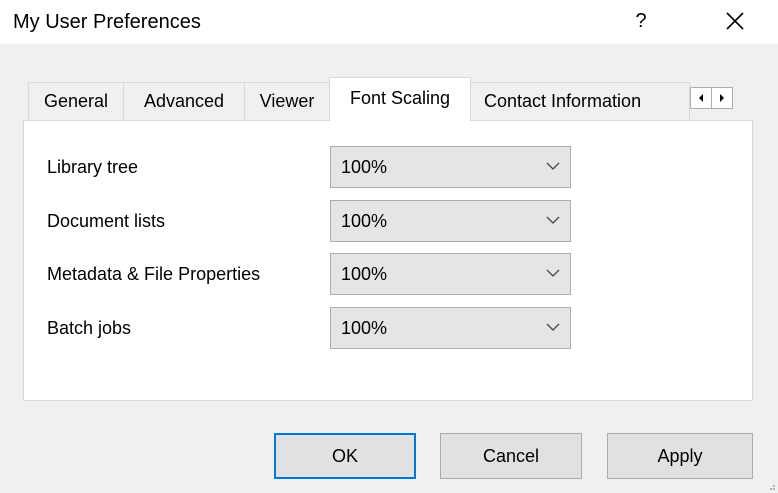 The height and width of the screenshot is (493, 778). What do you see at coordinates (93, 167) in the screenshot?
I see `library-tree-label: Library tree` at bounding box center [93, 167].